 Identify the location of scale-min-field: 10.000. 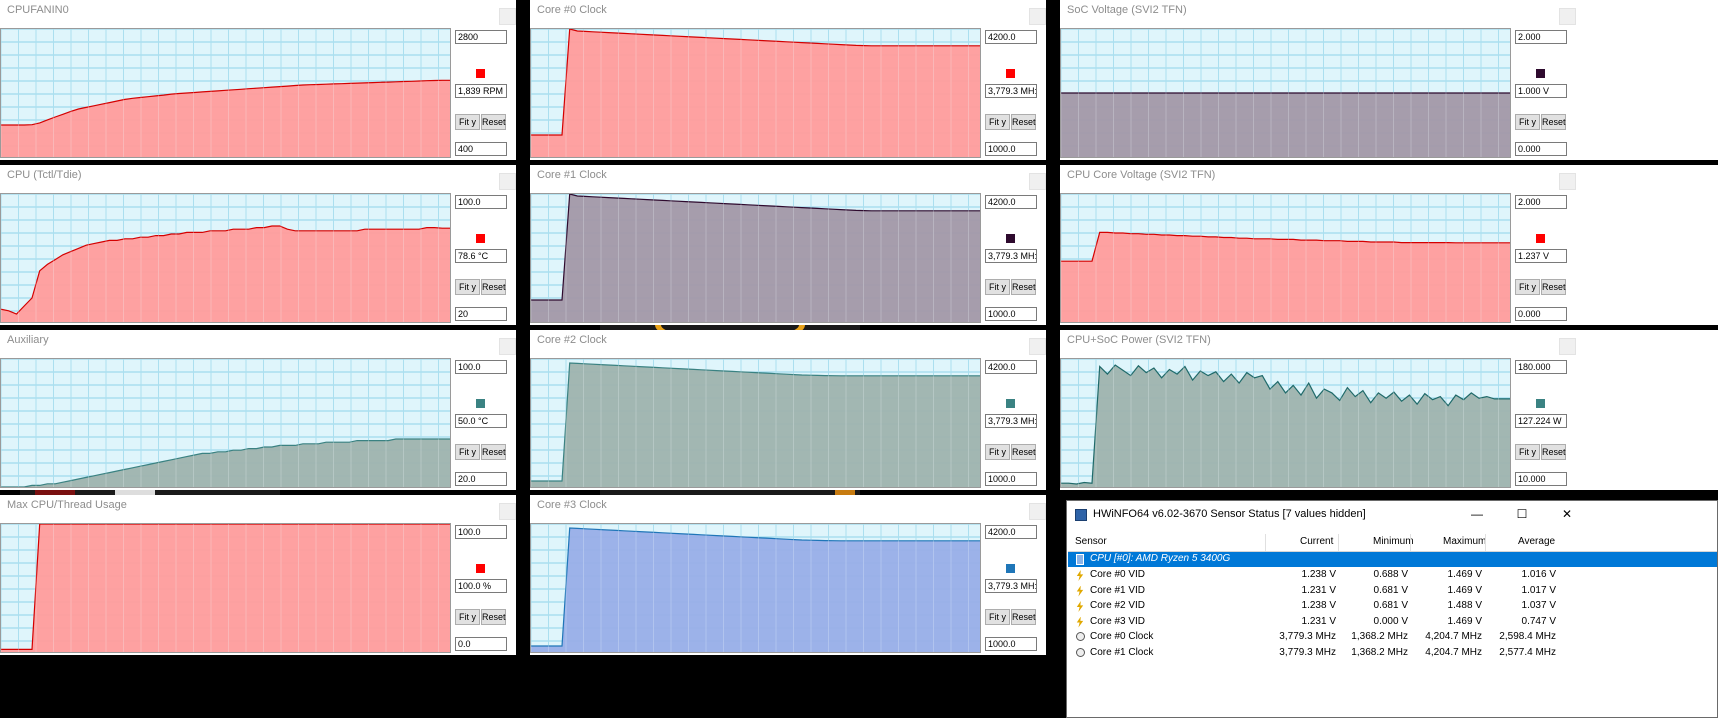
(1541, 479).